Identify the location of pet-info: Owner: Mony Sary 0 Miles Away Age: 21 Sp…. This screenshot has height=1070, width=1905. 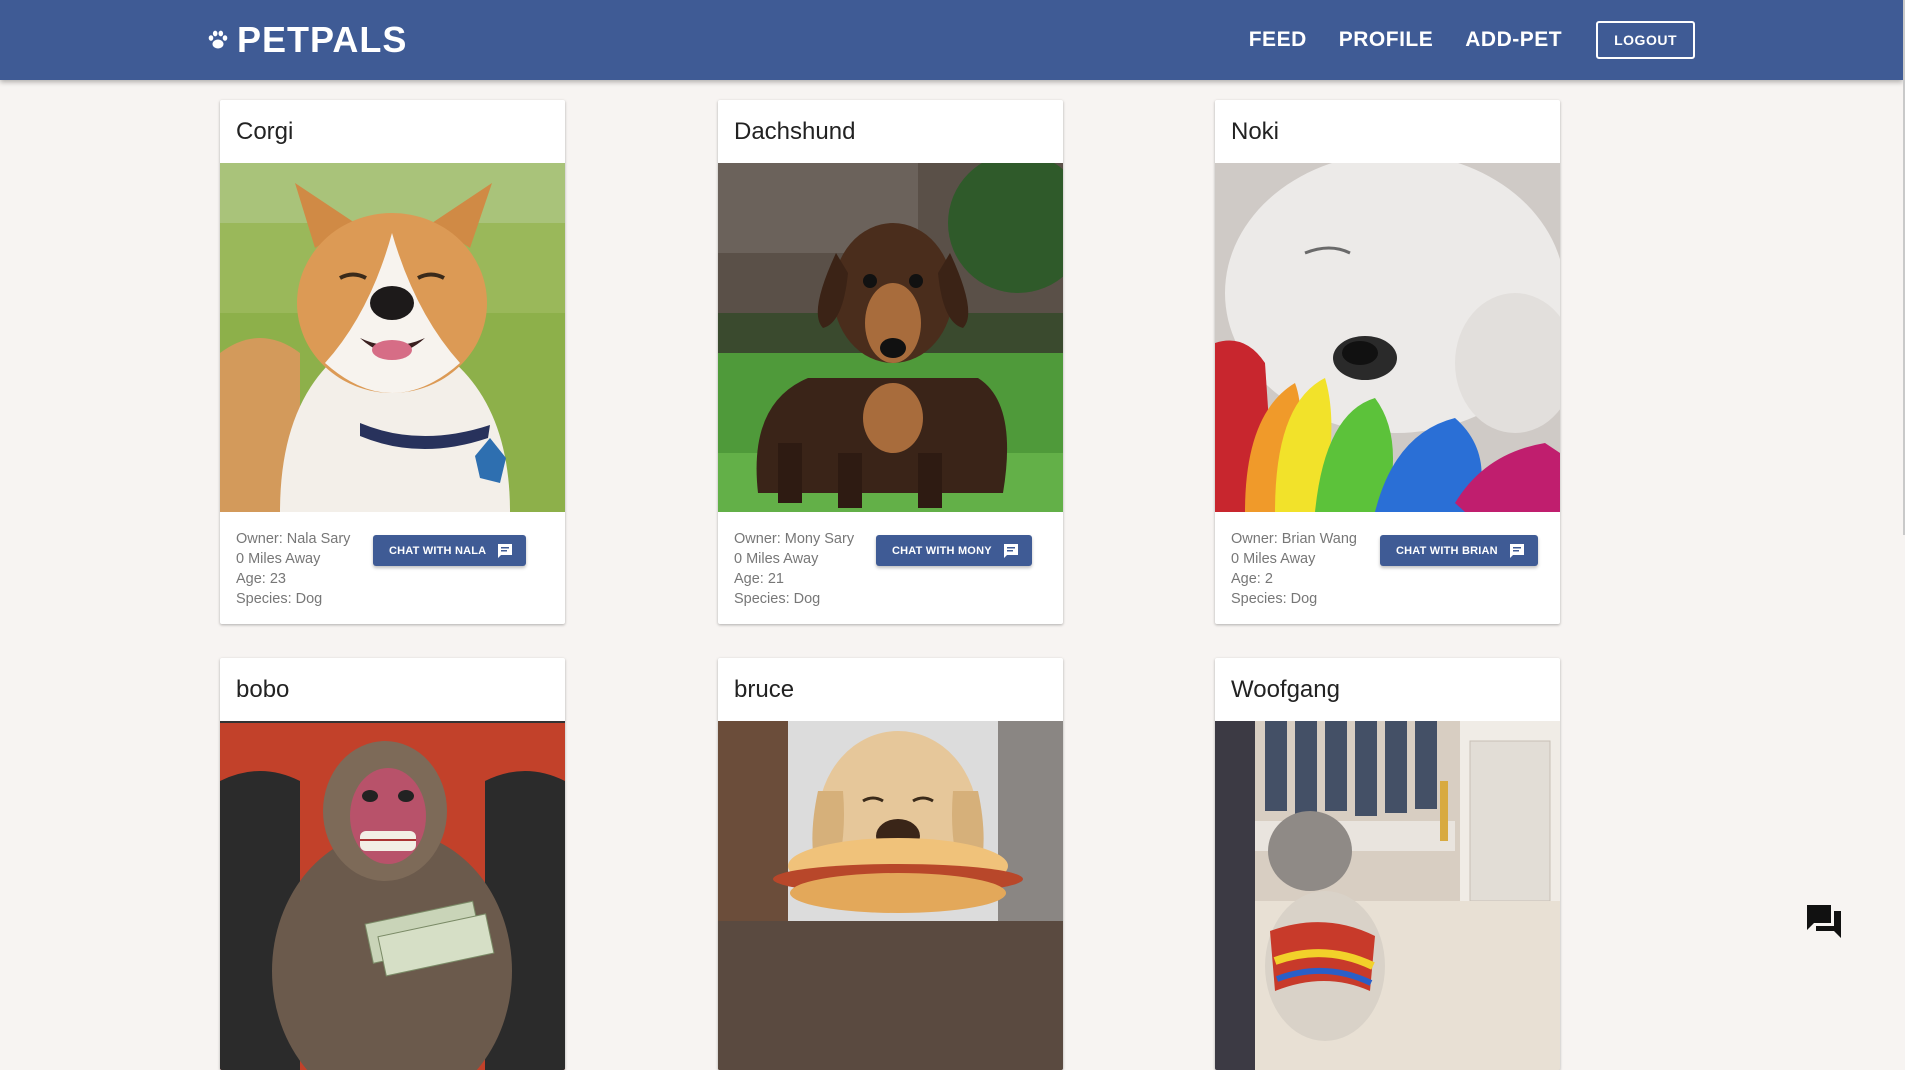
(794, 569).